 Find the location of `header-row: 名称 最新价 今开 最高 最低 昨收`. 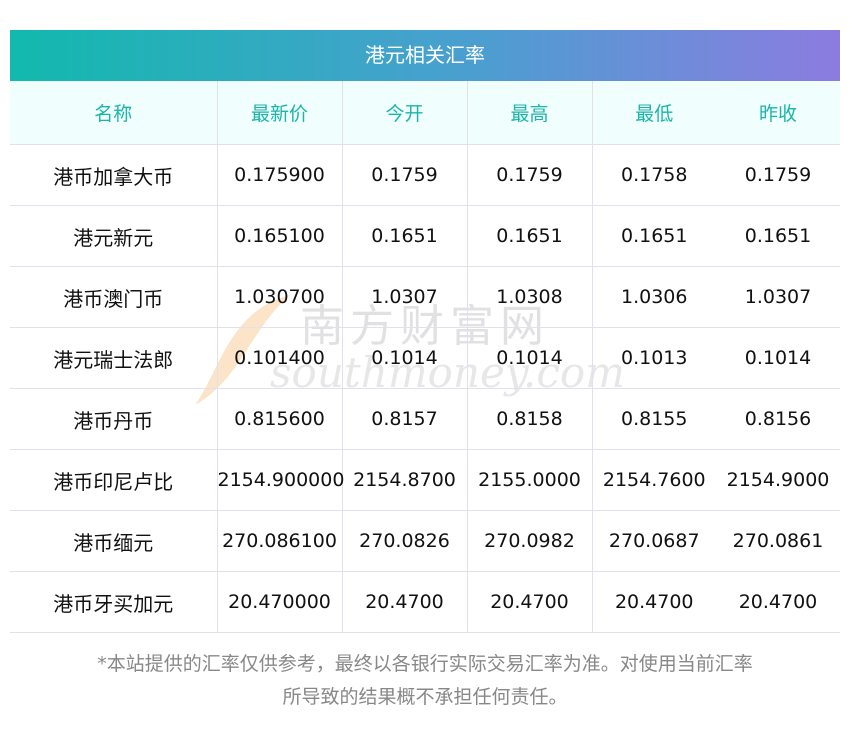

header-row: 名称 最新价 今开 最高 最低 昨收 is located at coordinates (425, 113).